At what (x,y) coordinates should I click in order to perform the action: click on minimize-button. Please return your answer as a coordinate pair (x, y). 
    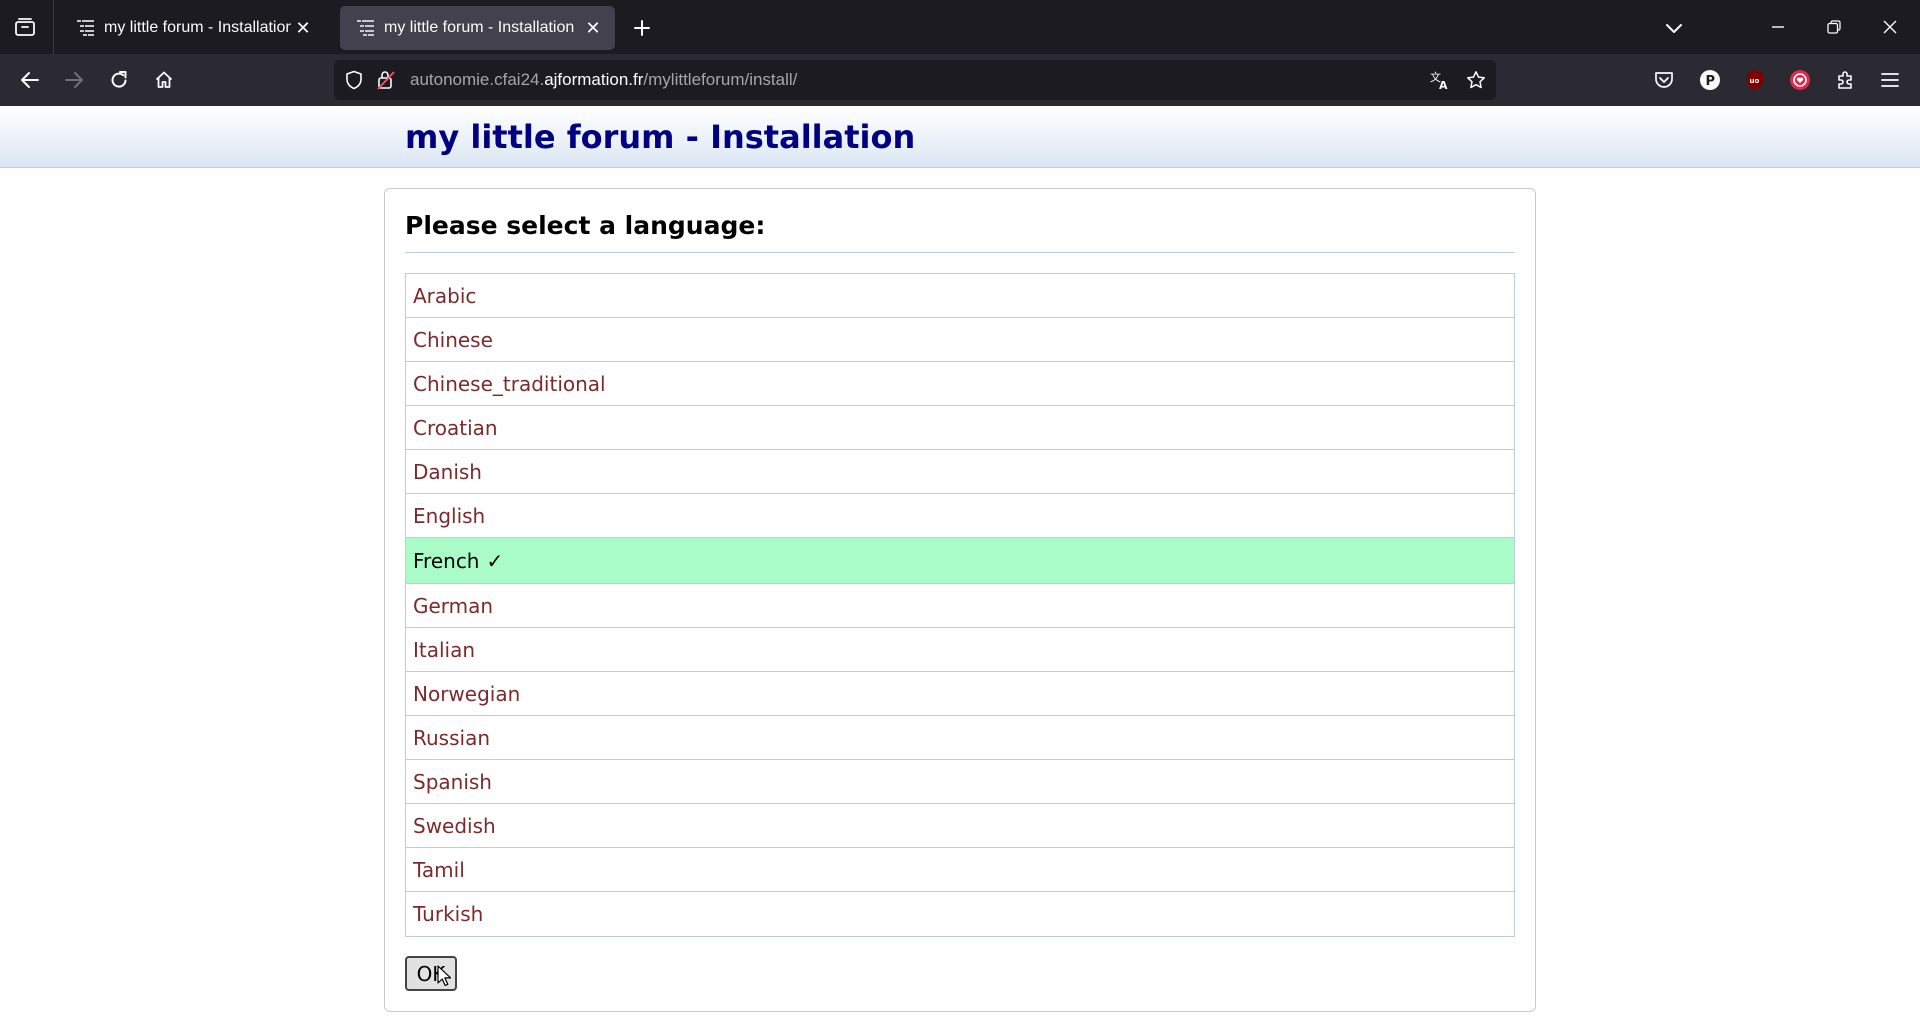
    Looking at the image, I should click on (1778, 27).